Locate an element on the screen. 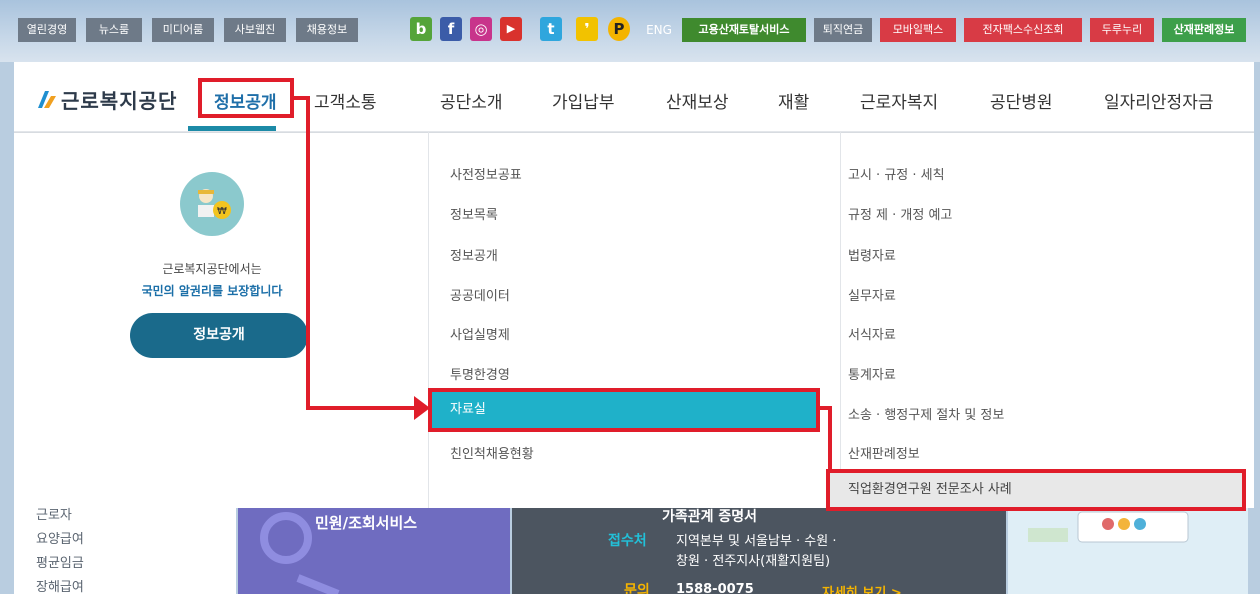 The width and height of the screenshot is (1260, 594). annotation-box-research is located at coordinates (1036, 490).